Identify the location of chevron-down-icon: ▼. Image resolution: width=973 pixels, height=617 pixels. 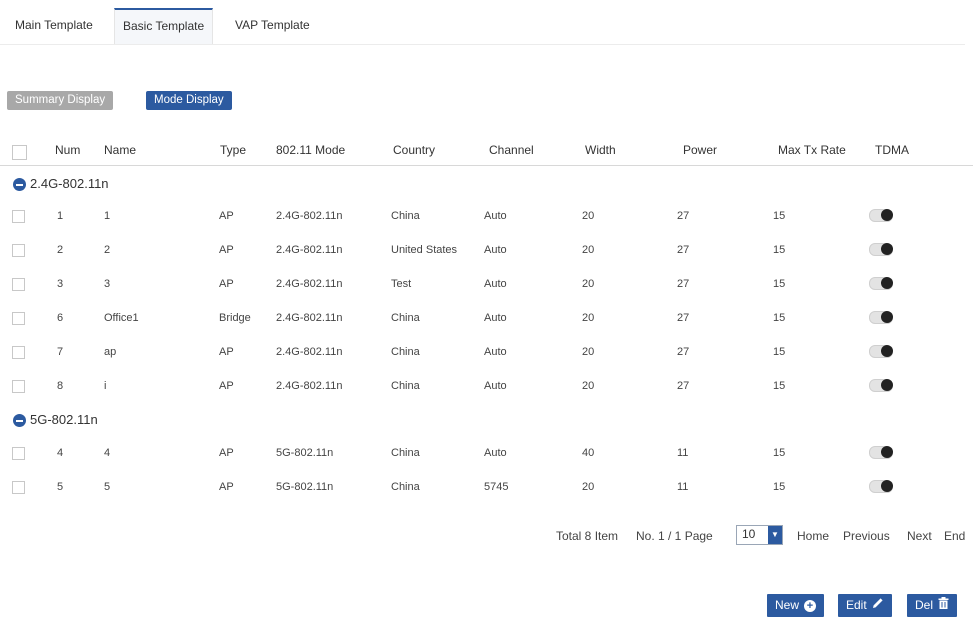
(775, 535).